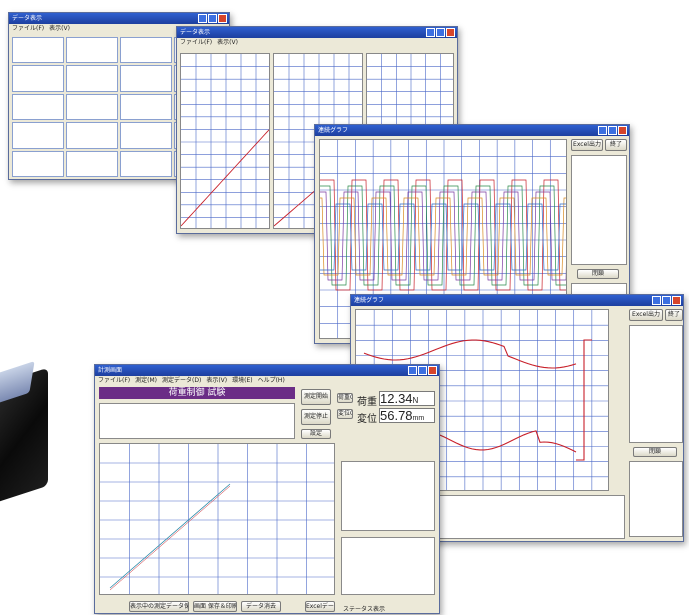 This screenshot has height=615, width=689. I want to click on stats-table, so click(656, 499).